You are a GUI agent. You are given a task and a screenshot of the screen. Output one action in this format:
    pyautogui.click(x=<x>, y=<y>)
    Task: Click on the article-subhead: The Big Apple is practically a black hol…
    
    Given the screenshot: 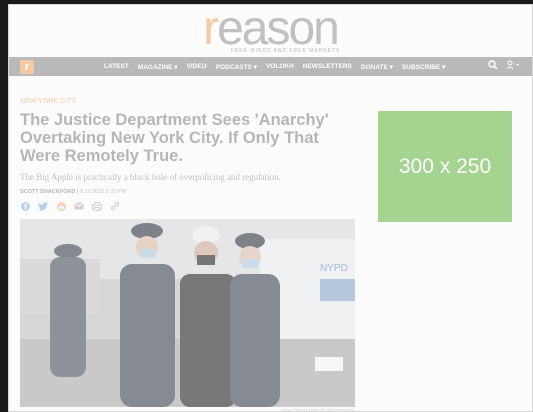 What is the action you would take?
    pyautogui.click(x=150, y=177)
    